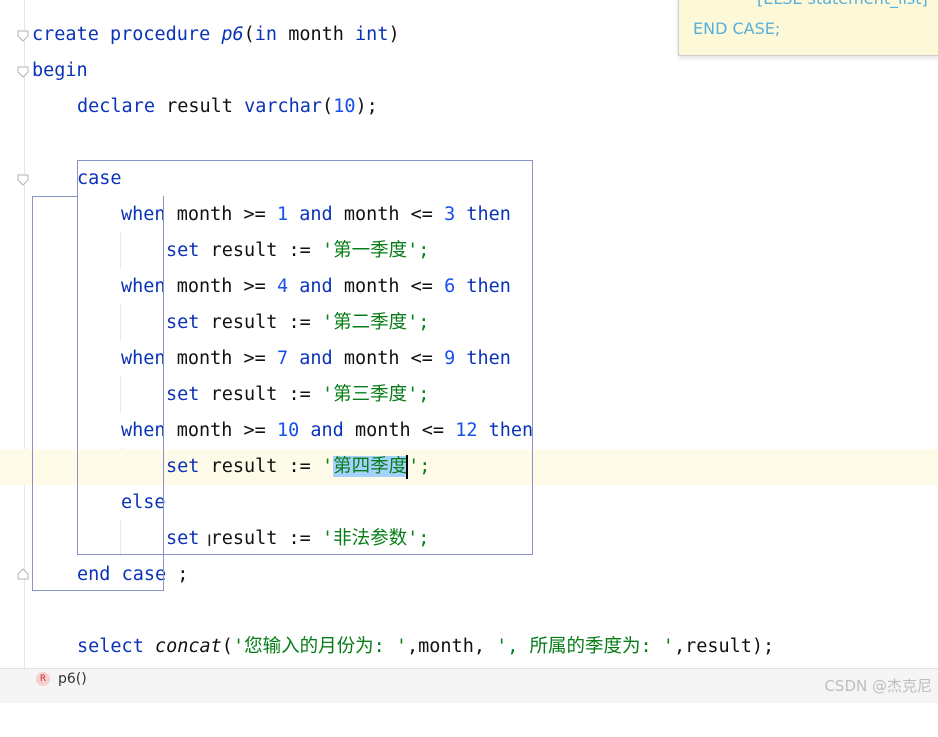 This screenshot has width=938, height=737. What do you see at coordinates (98, 393) in the screenshot?
I see `end-case-block-highlight` at bounding box center [98, 393].